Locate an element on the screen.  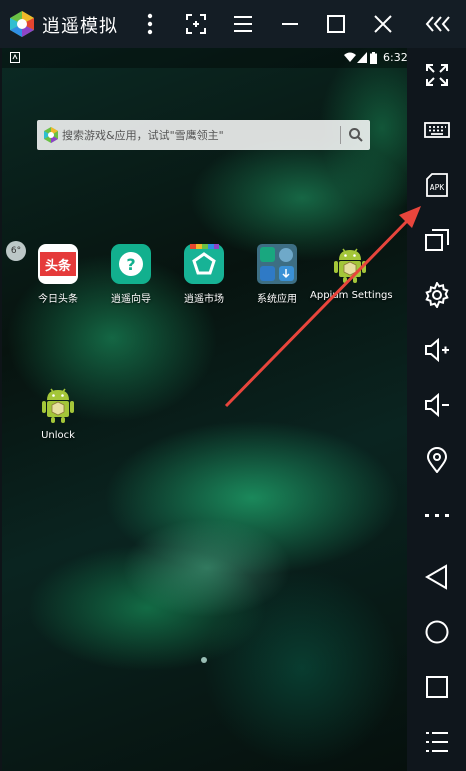
window-title: 逍遥模拟 is located at coordinates (80, 26).